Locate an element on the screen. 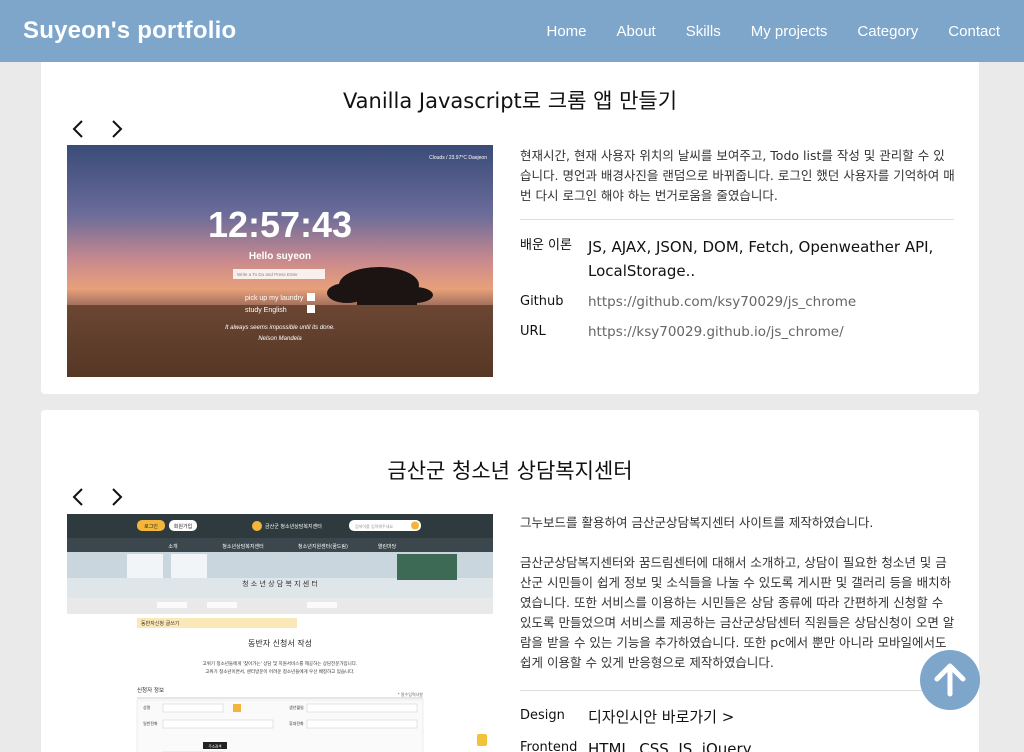  nav-item-my-projects: My projects is located at coordinates (789, 31).